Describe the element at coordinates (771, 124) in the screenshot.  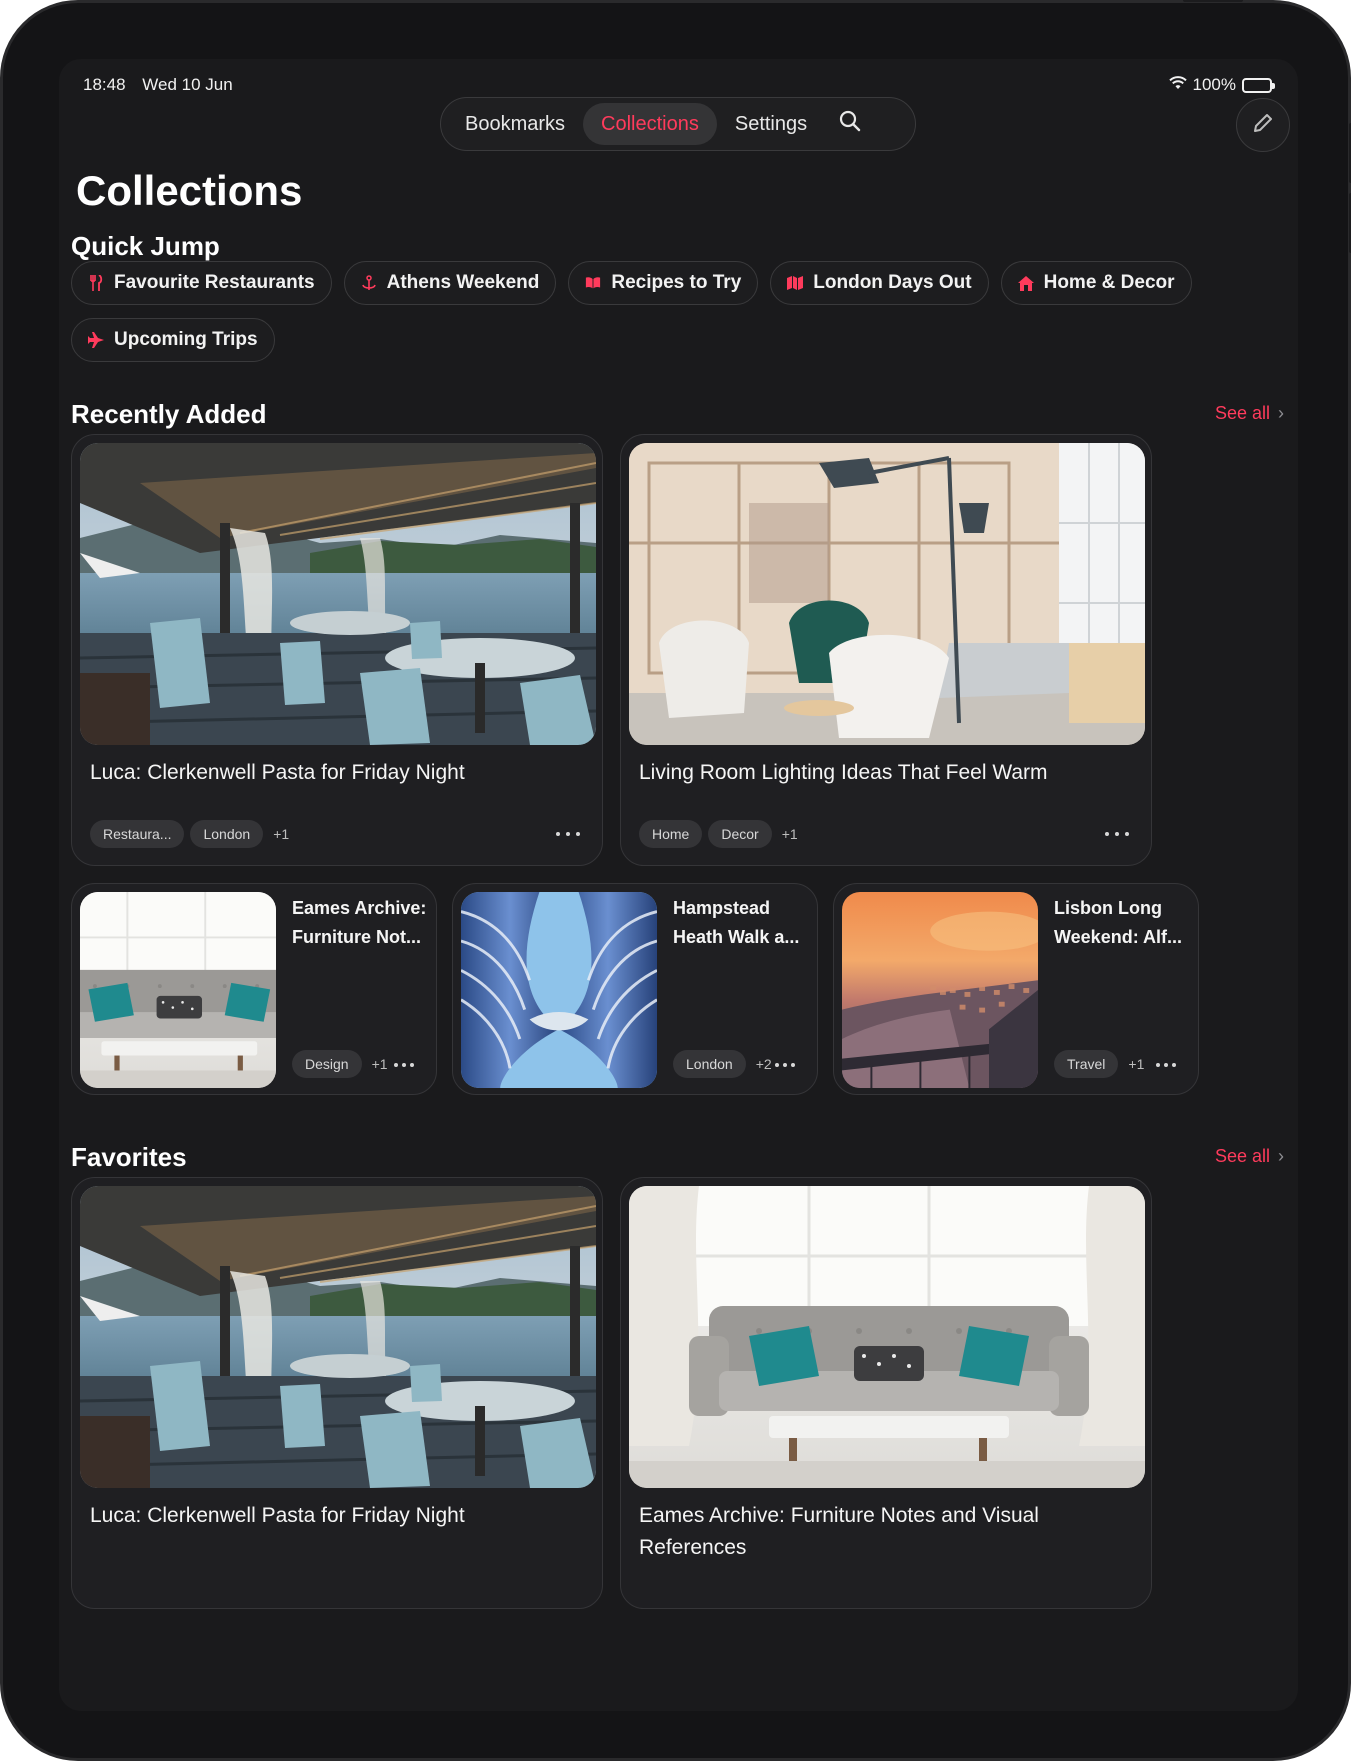
I see `tab-settings: Settings` at that location.